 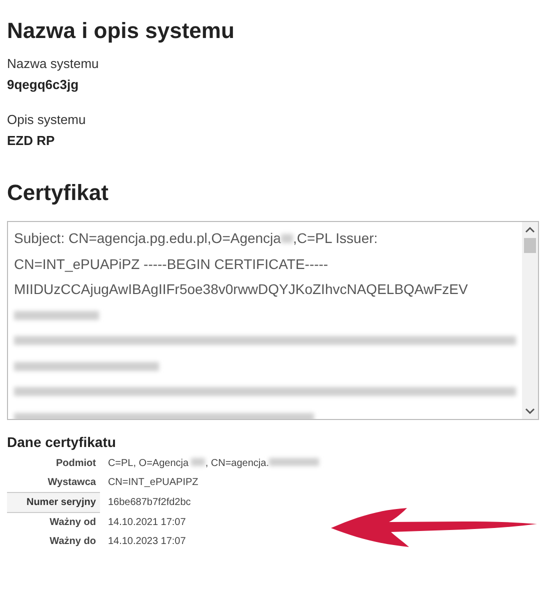 What do you see at coordinates (121, 31) in the screenshot?
I see `section-title: Nazwa i opis systemu` at bounding box center [121, 31].